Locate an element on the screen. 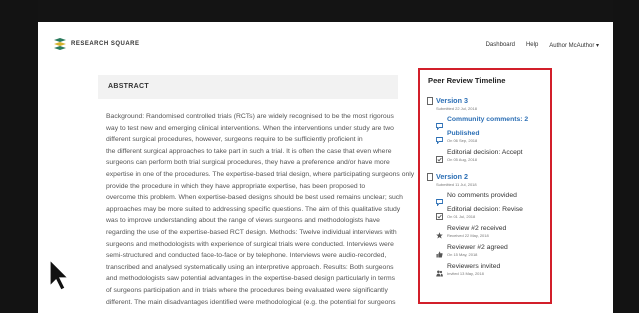  event-text: Community comments: 2 is located at coordinates (487, 119).